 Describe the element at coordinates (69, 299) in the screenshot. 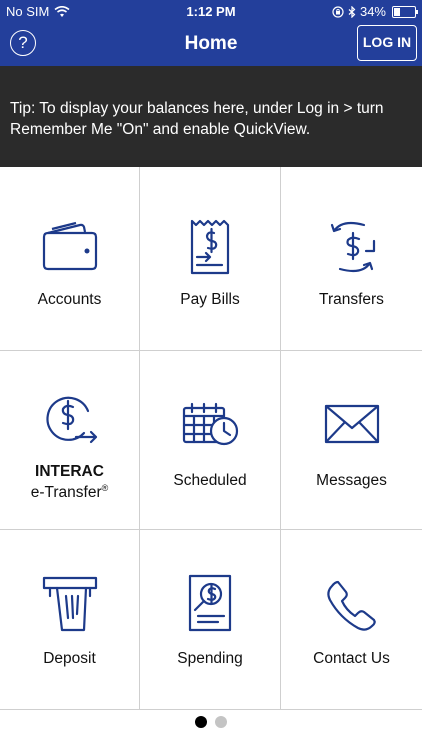

I see `tile-label: Accounts` at that location.